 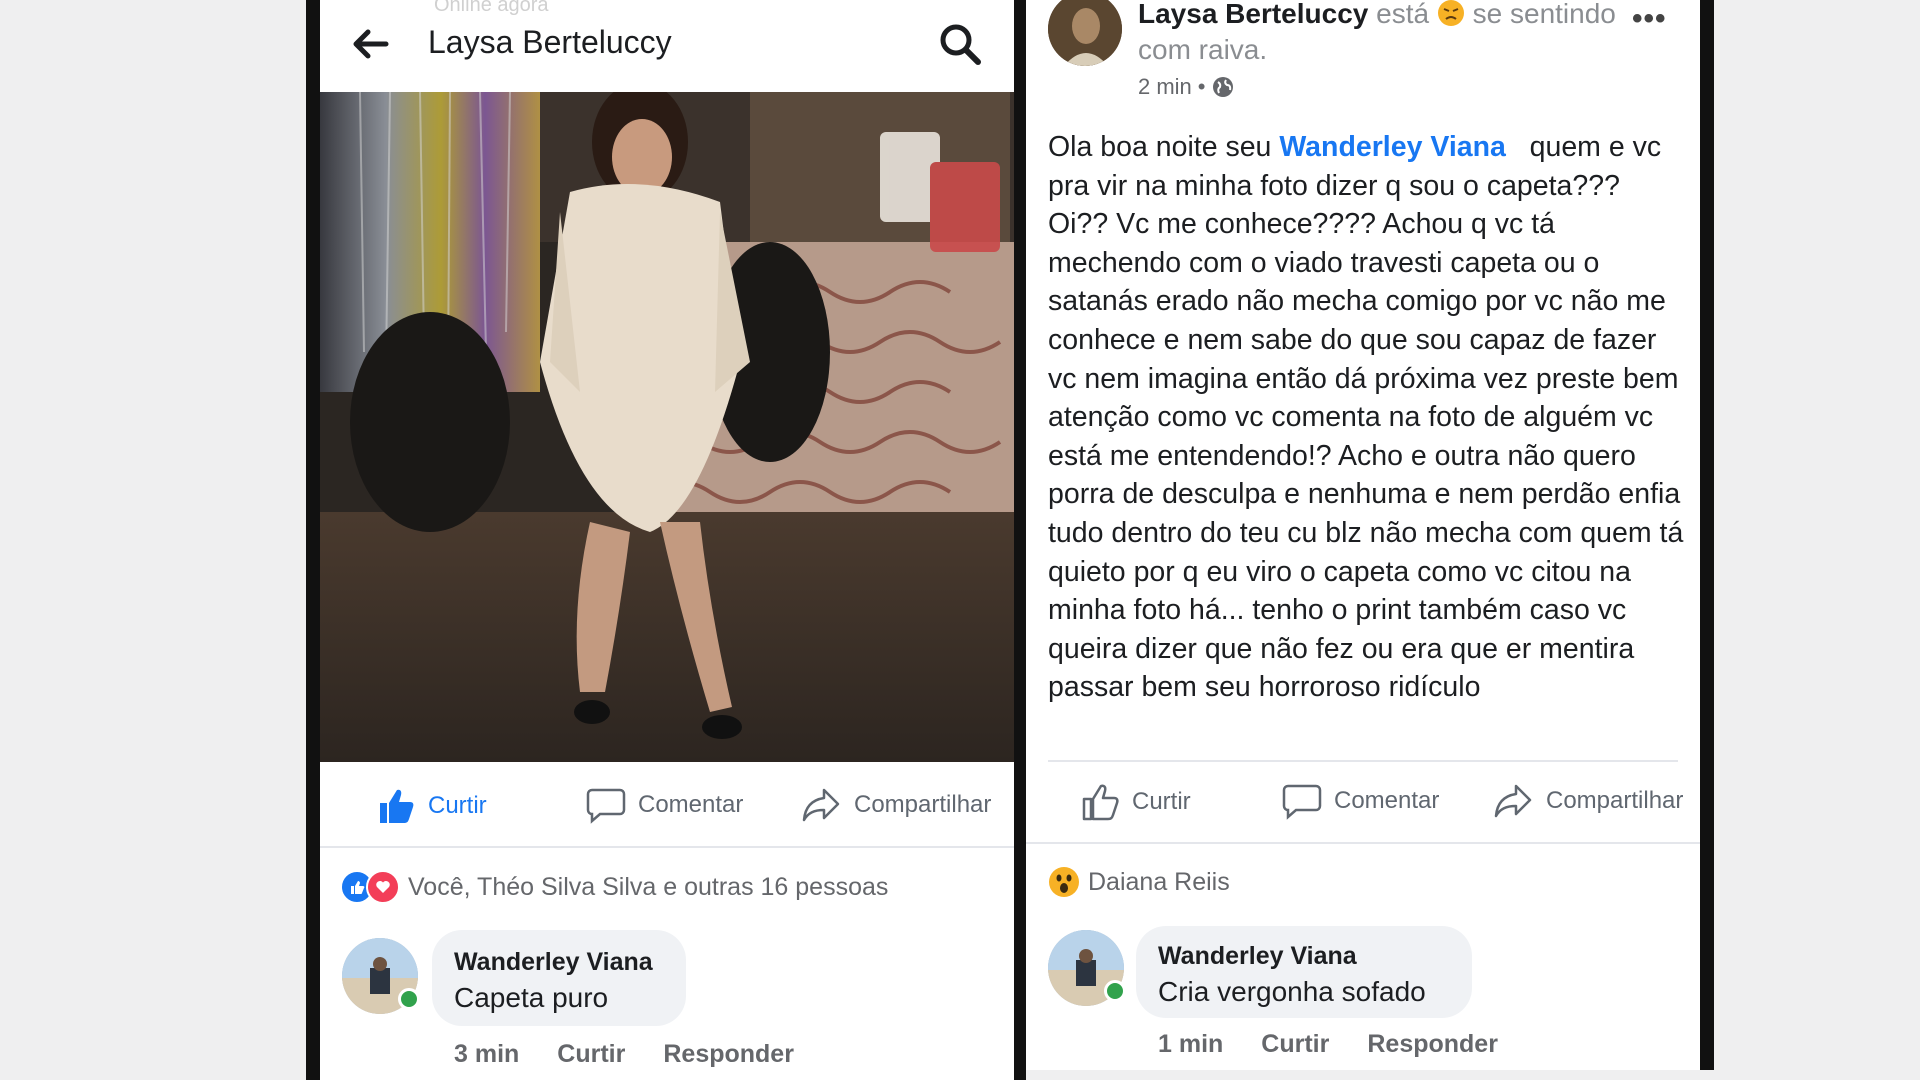 I want to click on photo-header: Online agora Laysa Berteluccy, so click(x=667, y=46).